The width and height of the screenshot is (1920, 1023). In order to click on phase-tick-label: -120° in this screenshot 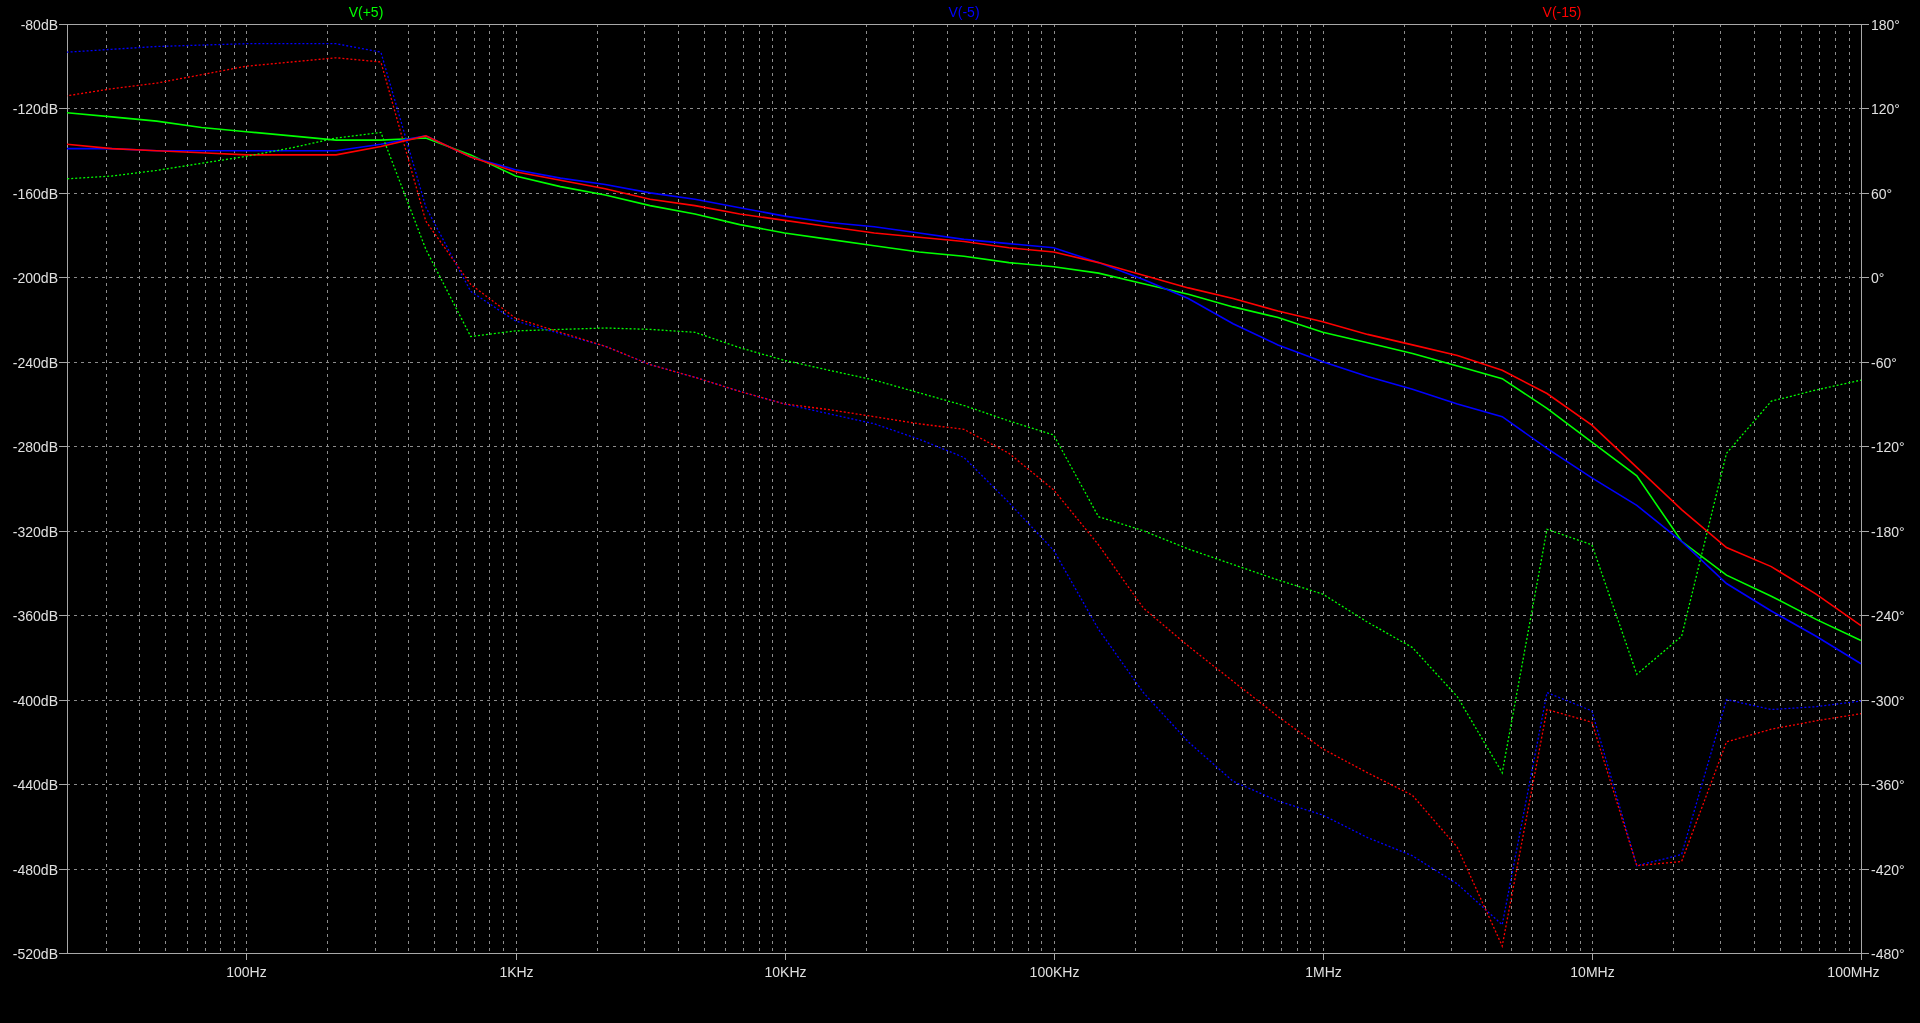, I will do `click(1888, 446)`.